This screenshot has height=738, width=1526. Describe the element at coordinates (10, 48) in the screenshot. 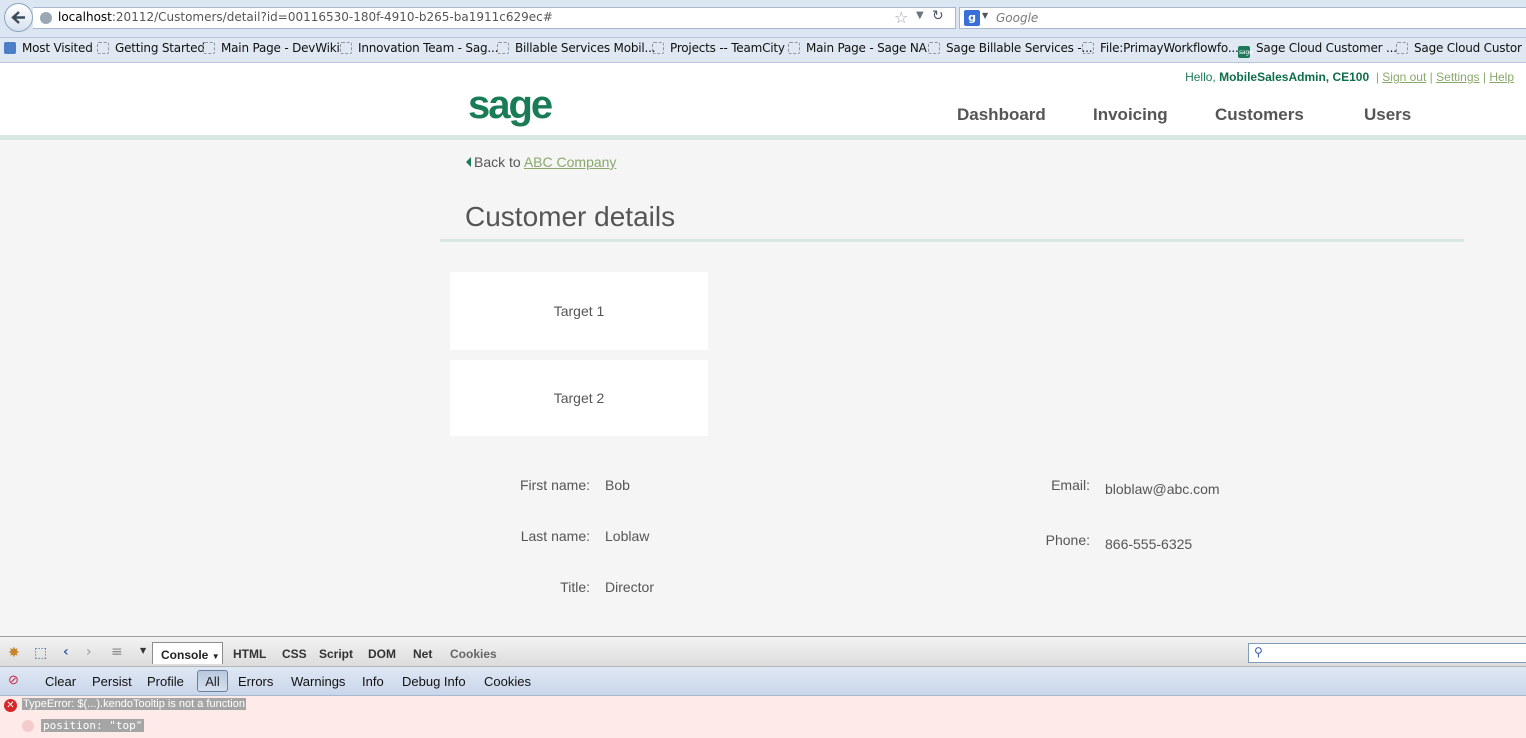

I see `most-visited-icon` at that location.